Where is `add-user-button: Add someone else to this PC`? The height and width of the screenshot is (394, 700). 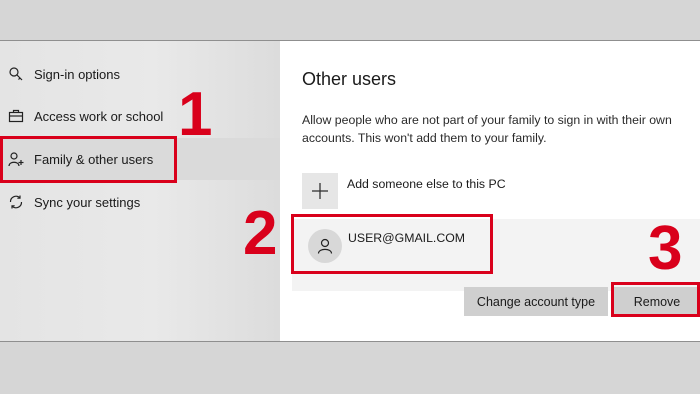
add-user-button: Add someone else to this PC is located at coordinates (404, 192).